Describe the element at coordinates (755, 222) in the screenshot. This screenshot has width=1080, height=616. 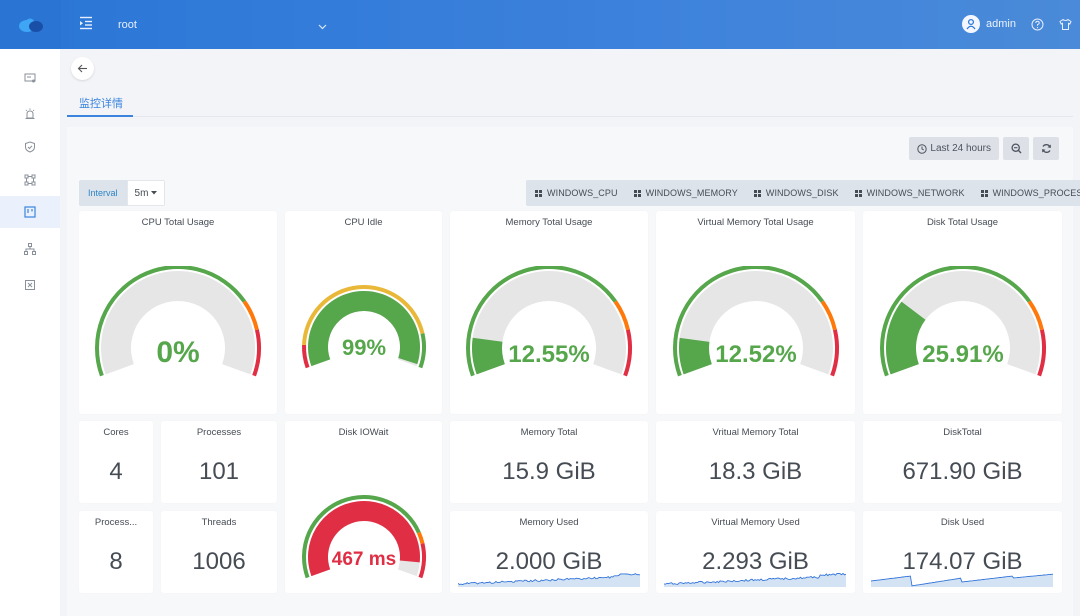
I see `panel-title: Virtual Memory Total Usage` at that location.